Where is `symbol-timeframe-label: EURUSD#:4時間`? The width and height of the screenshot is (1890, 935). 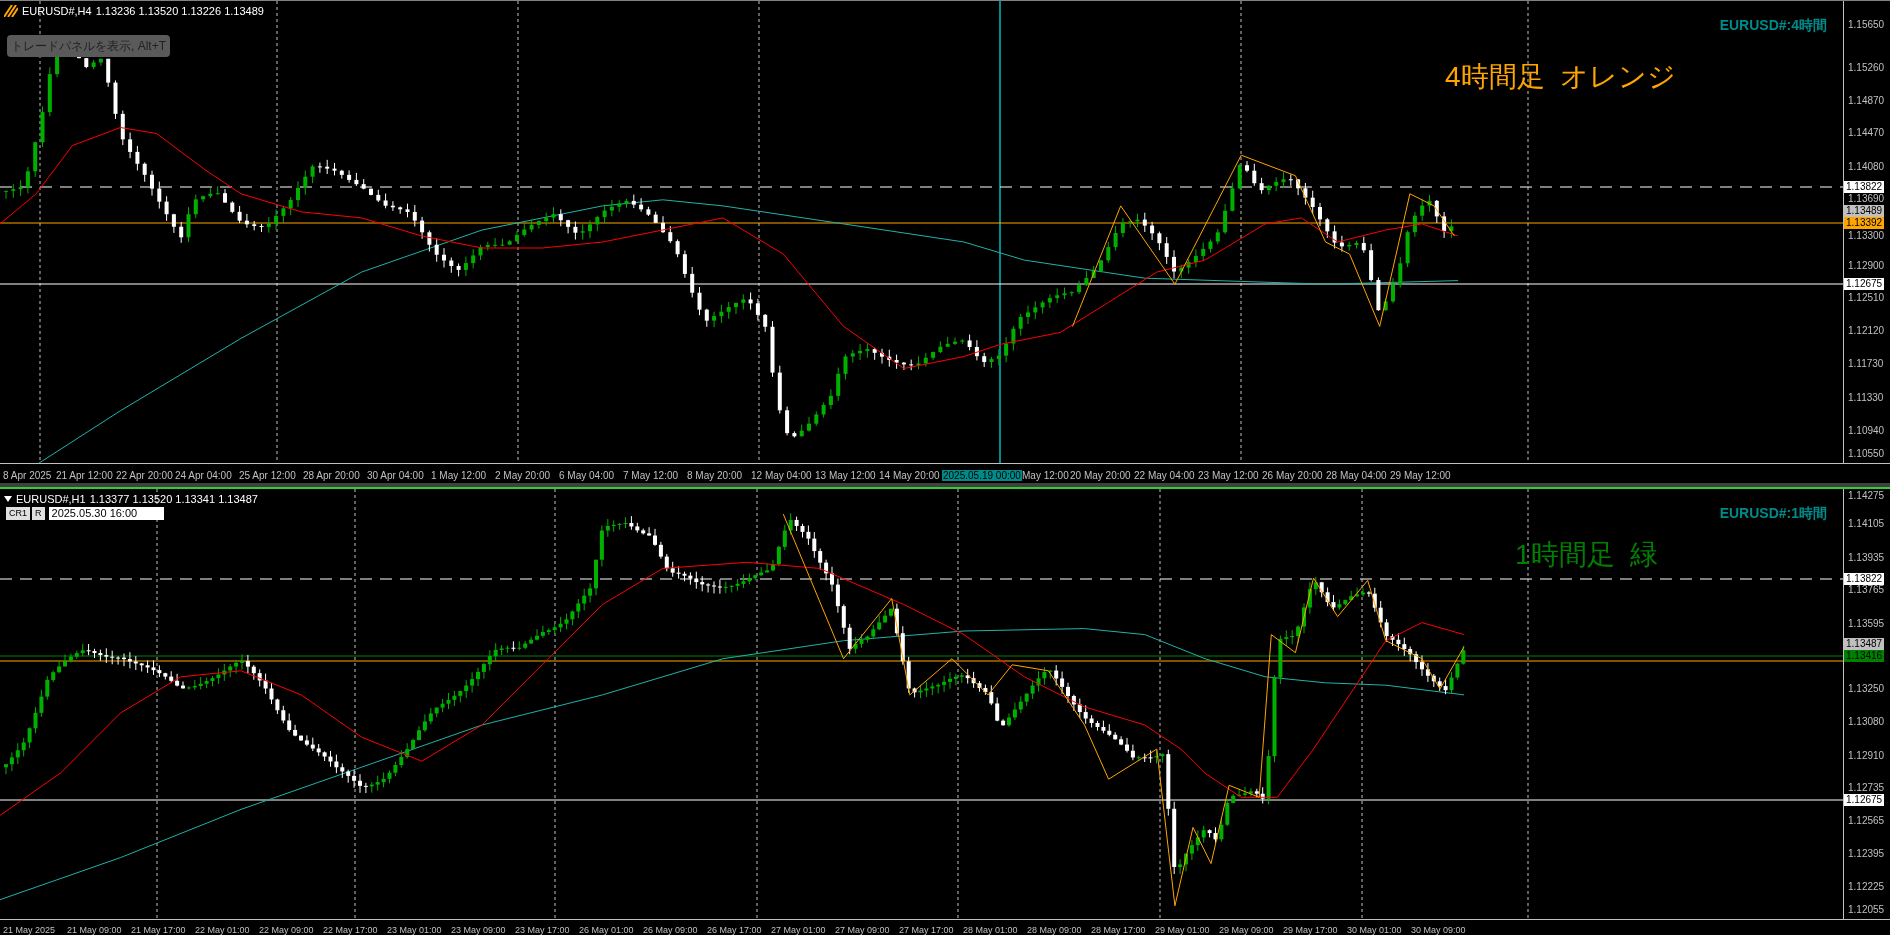
symbol-timeframe-label: EURUSD#:4時間 is located at coordinates (1773, 25).